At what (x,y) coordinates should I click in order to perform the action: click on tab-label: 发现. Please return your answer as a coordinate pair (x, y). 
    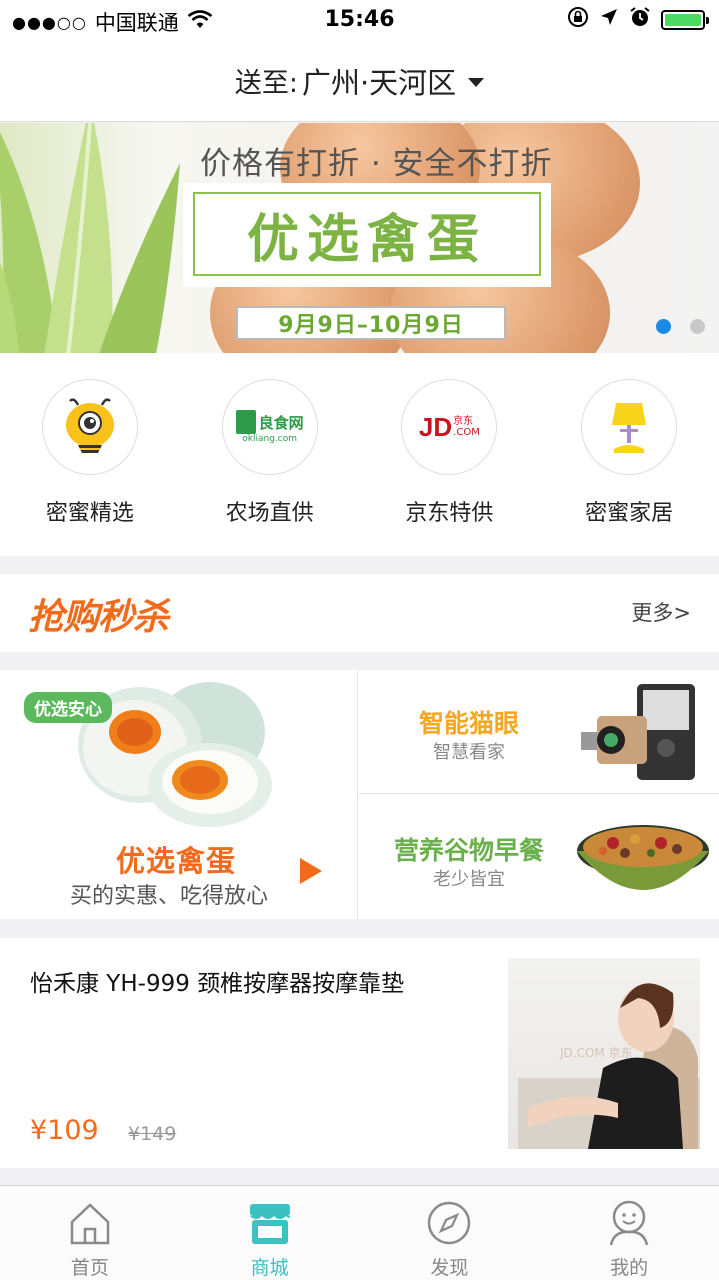
    Looking at the image, I should click on (449, 1268).